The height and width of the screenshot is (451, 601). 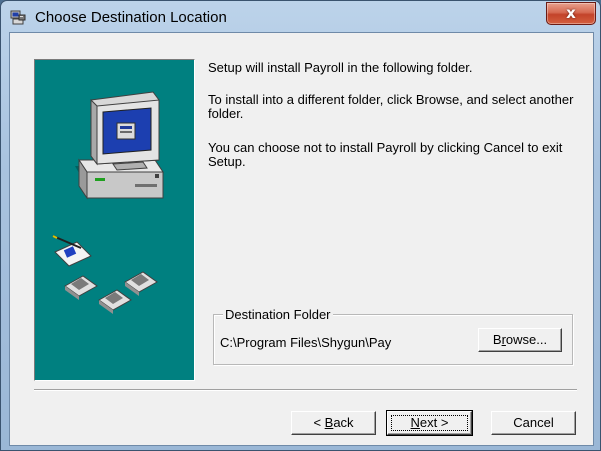 I want to click on next-button: Next >, so click(x=429, y=423).